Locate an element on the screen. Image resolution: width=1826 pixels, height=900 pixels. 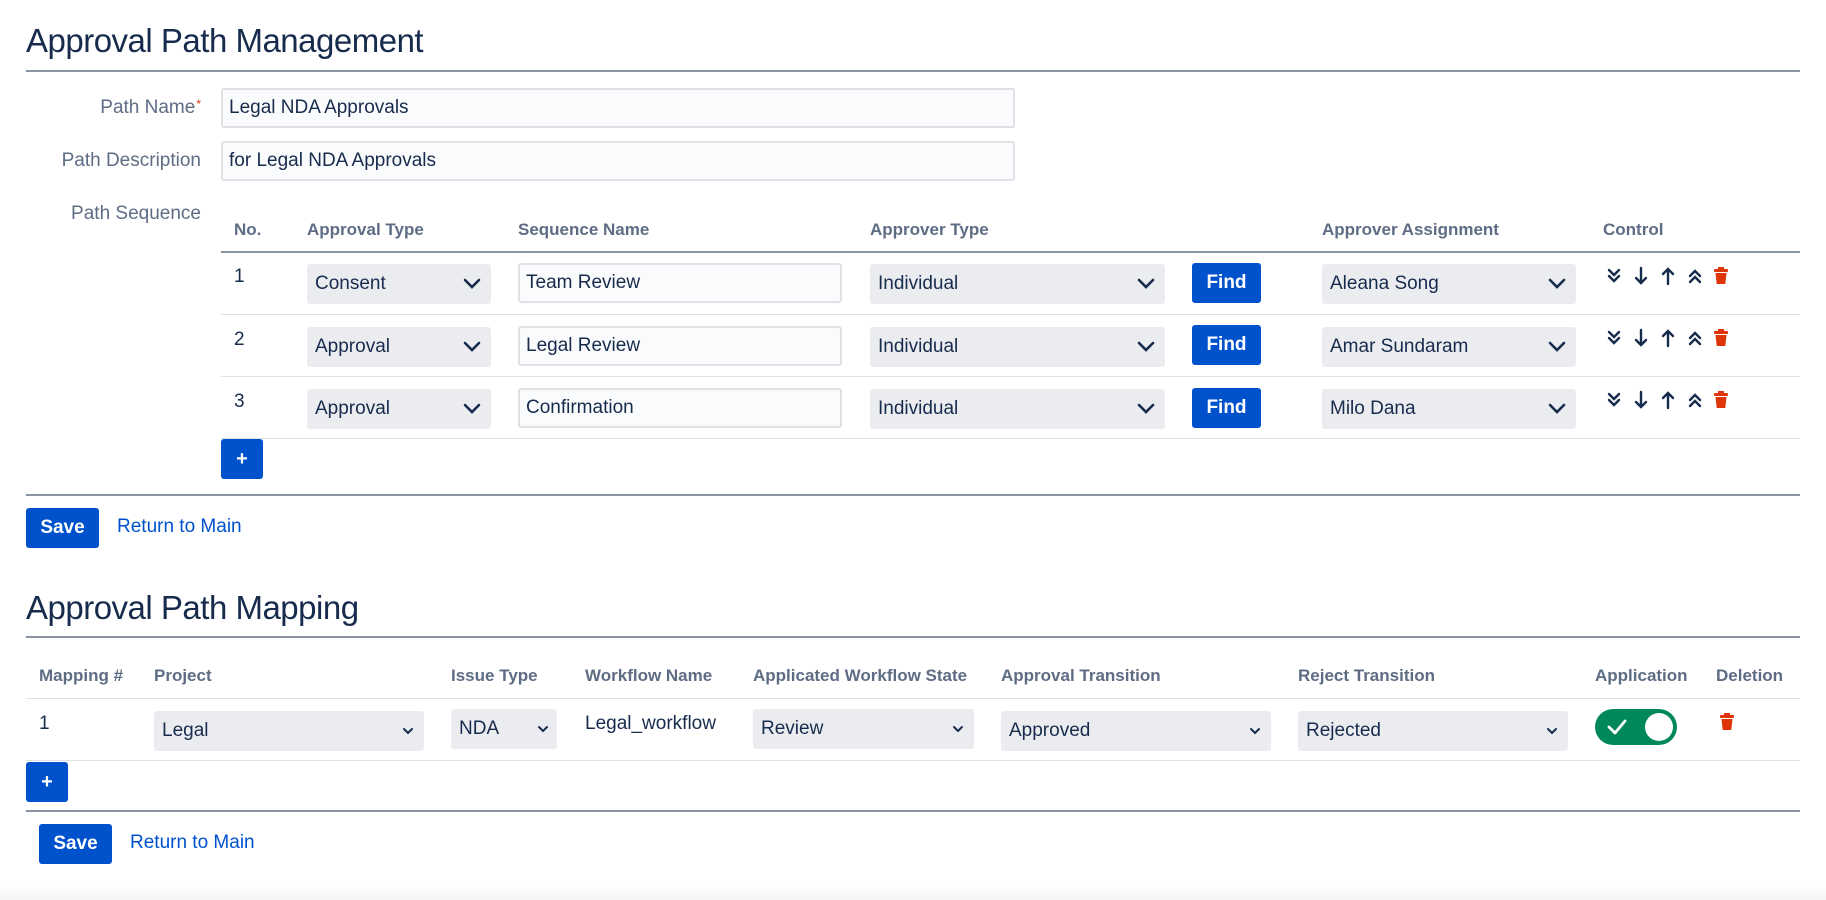
approval-type-select: Consent is located at coordinates (399, 284).